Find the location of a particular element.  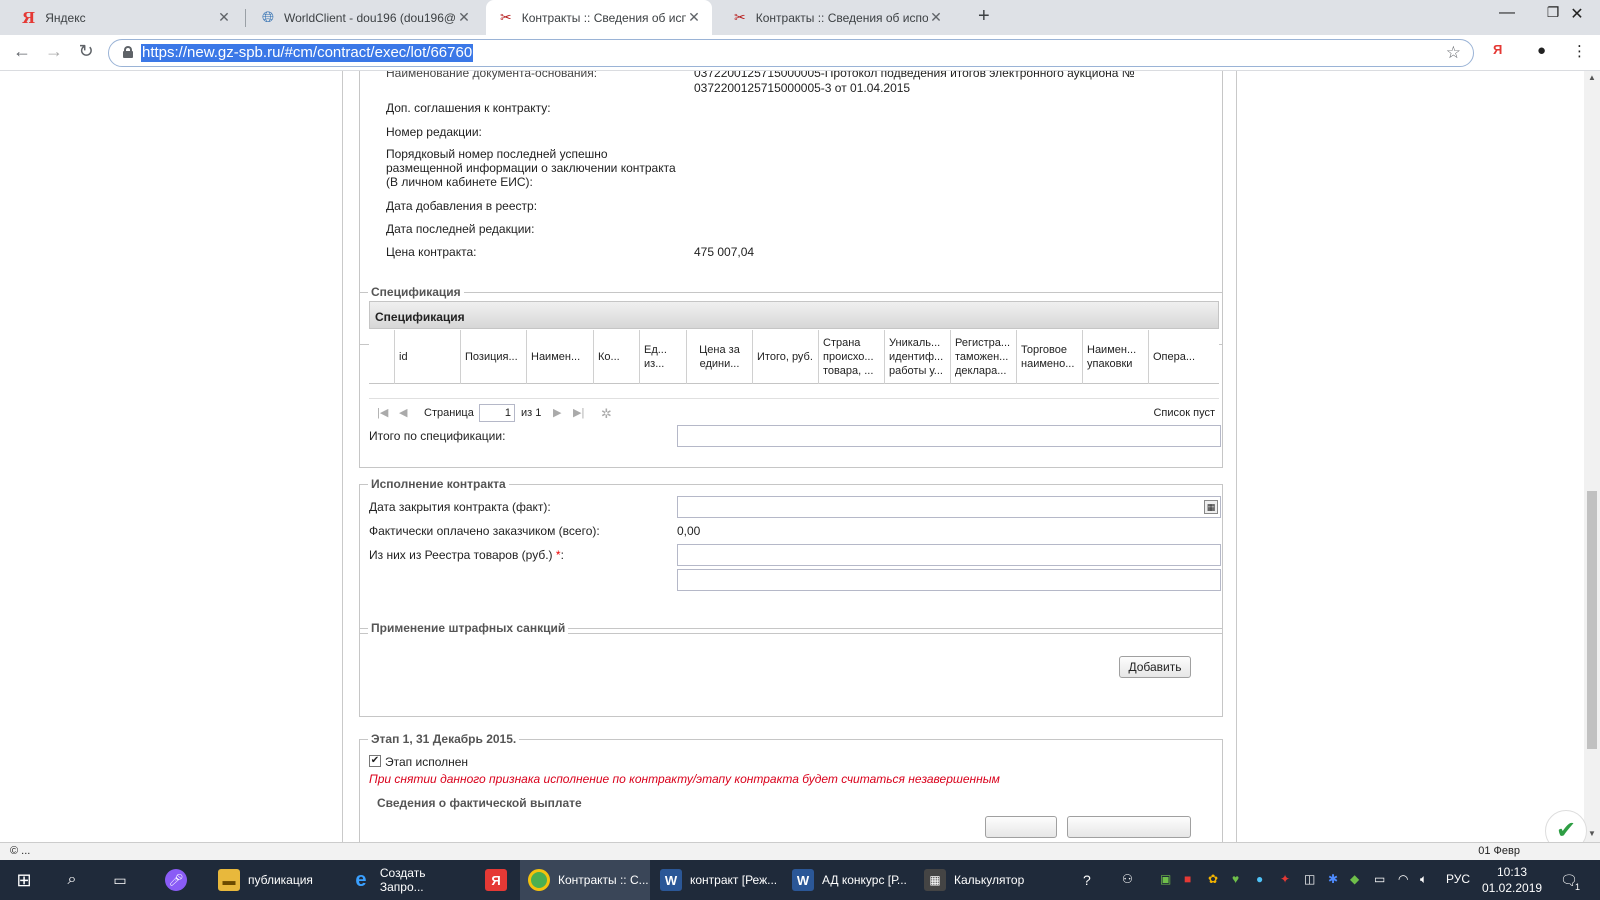

tray-app-icon: ◆ is located at coordinates (1354, 879).